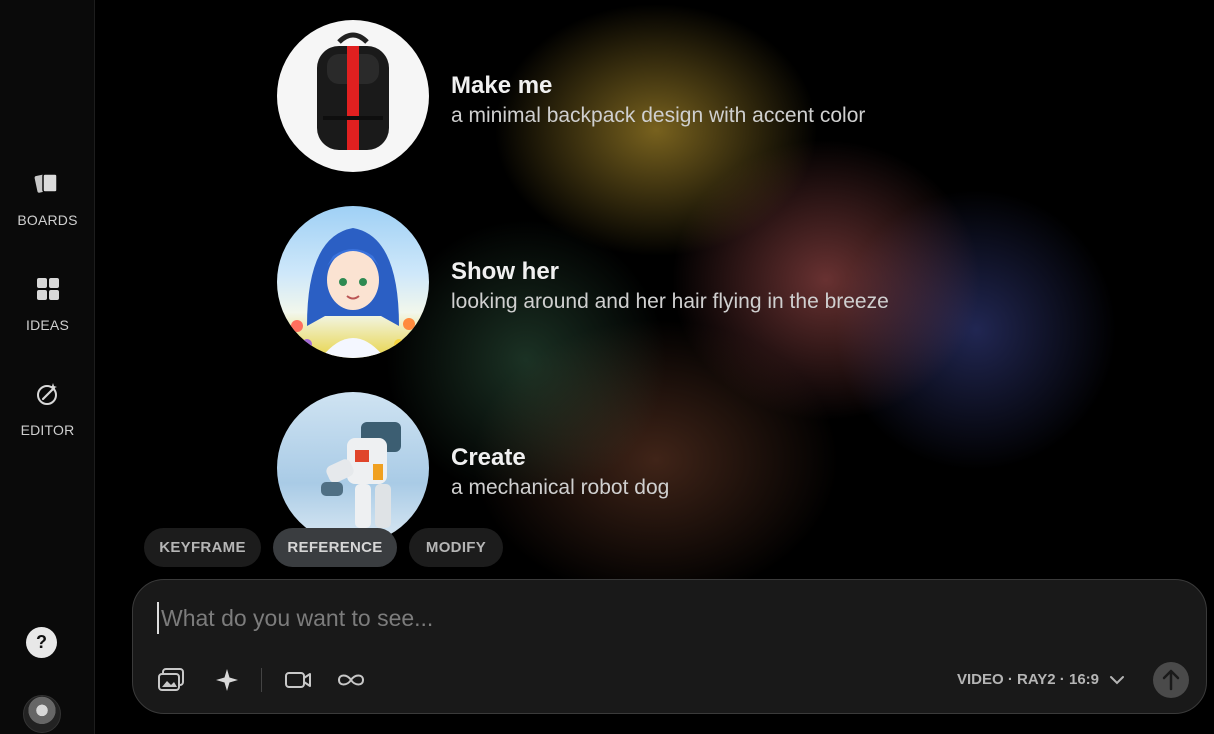 This screenshot has height=734, width=1214. What do you see at coordinates (456, 547) in the screenshot?
I see `mode-modify-button: MODIFY` at bounding box center [456, 547].